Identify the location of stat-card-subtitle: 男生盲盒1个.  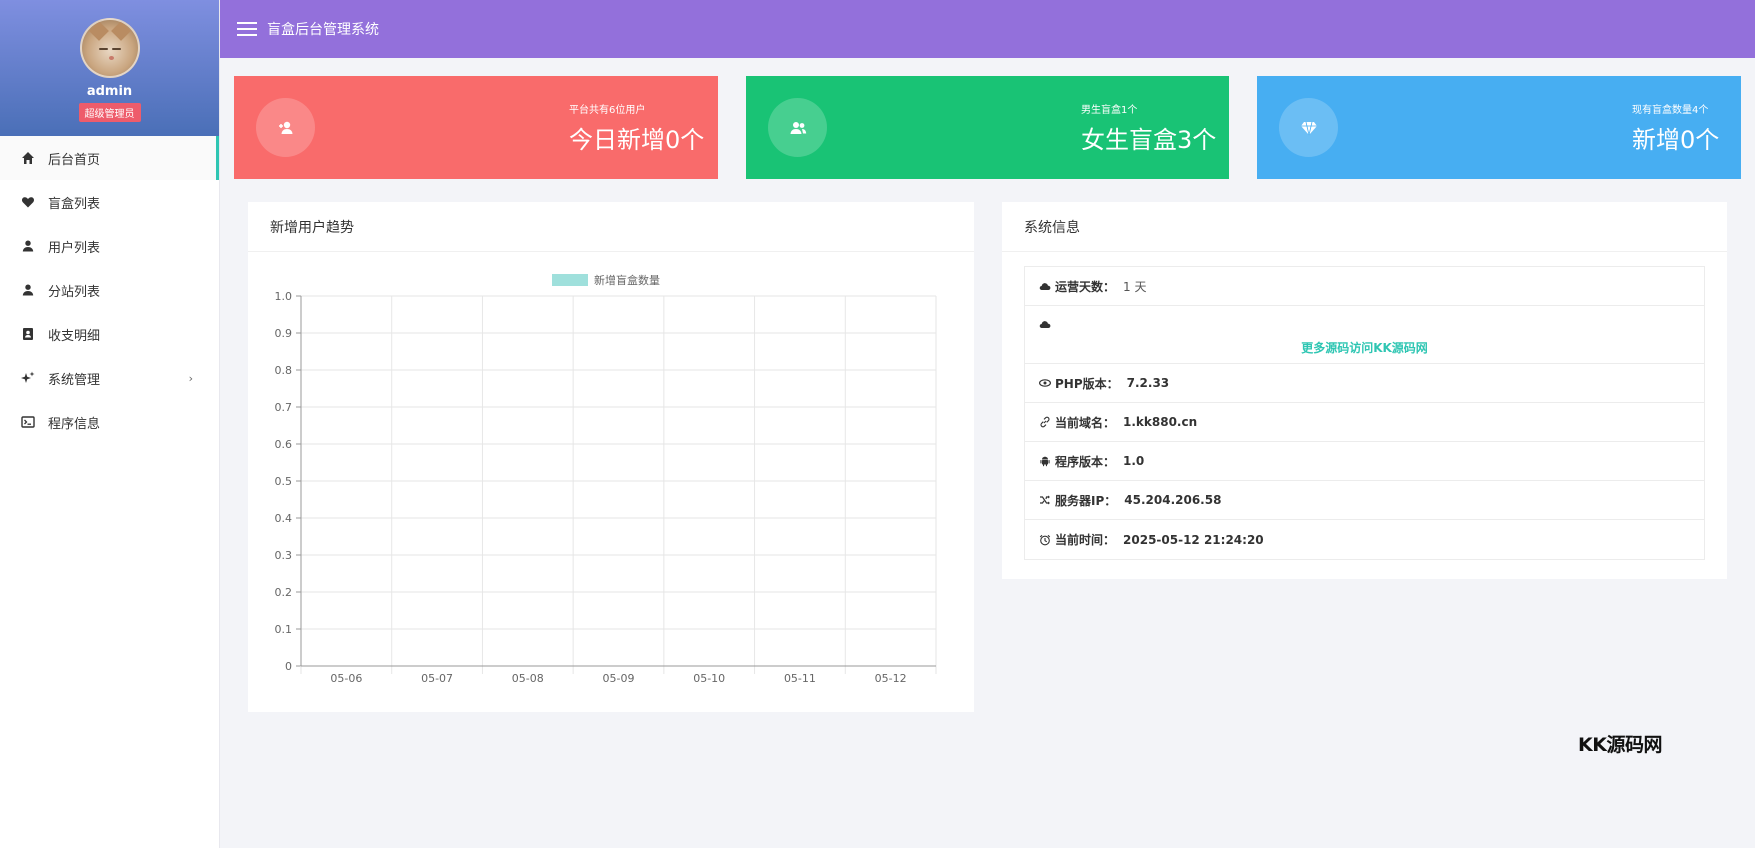
(1109, 110).